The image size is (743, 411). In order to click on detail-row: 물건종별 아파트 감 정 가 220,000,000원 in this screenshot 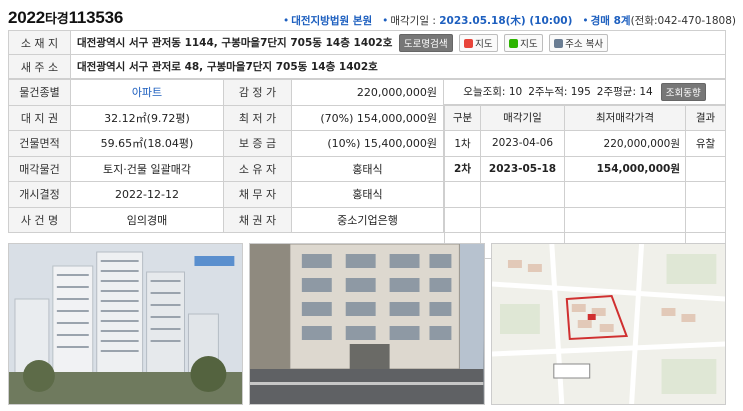, I will do `click(226, 92)`.